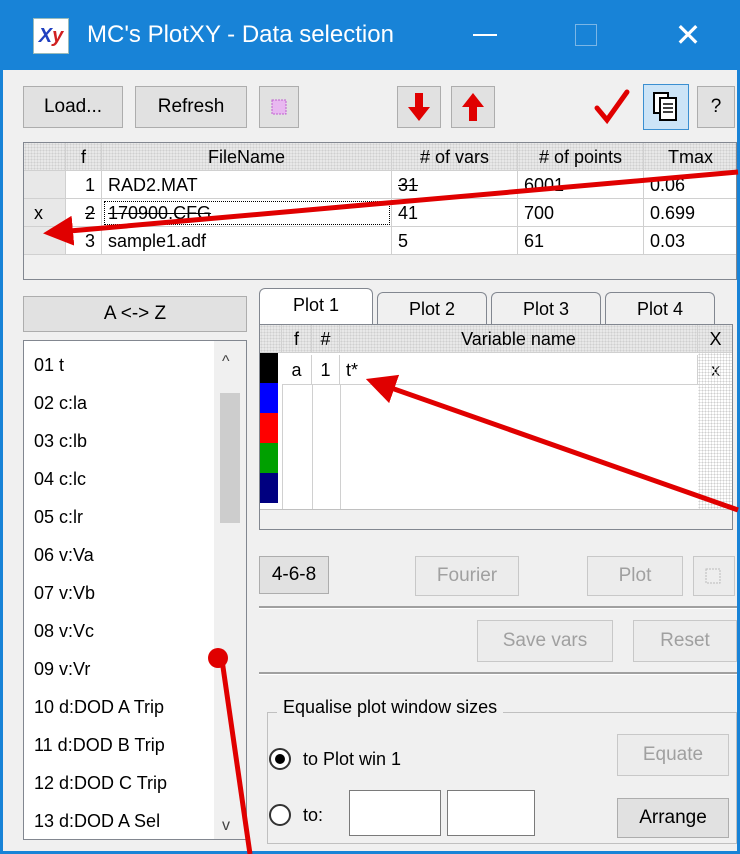 This screenshot has height=854, width=740. Describe the element at coordinates (230, 458) in the screenshot. I see `scrollbar-thumb` at that location.